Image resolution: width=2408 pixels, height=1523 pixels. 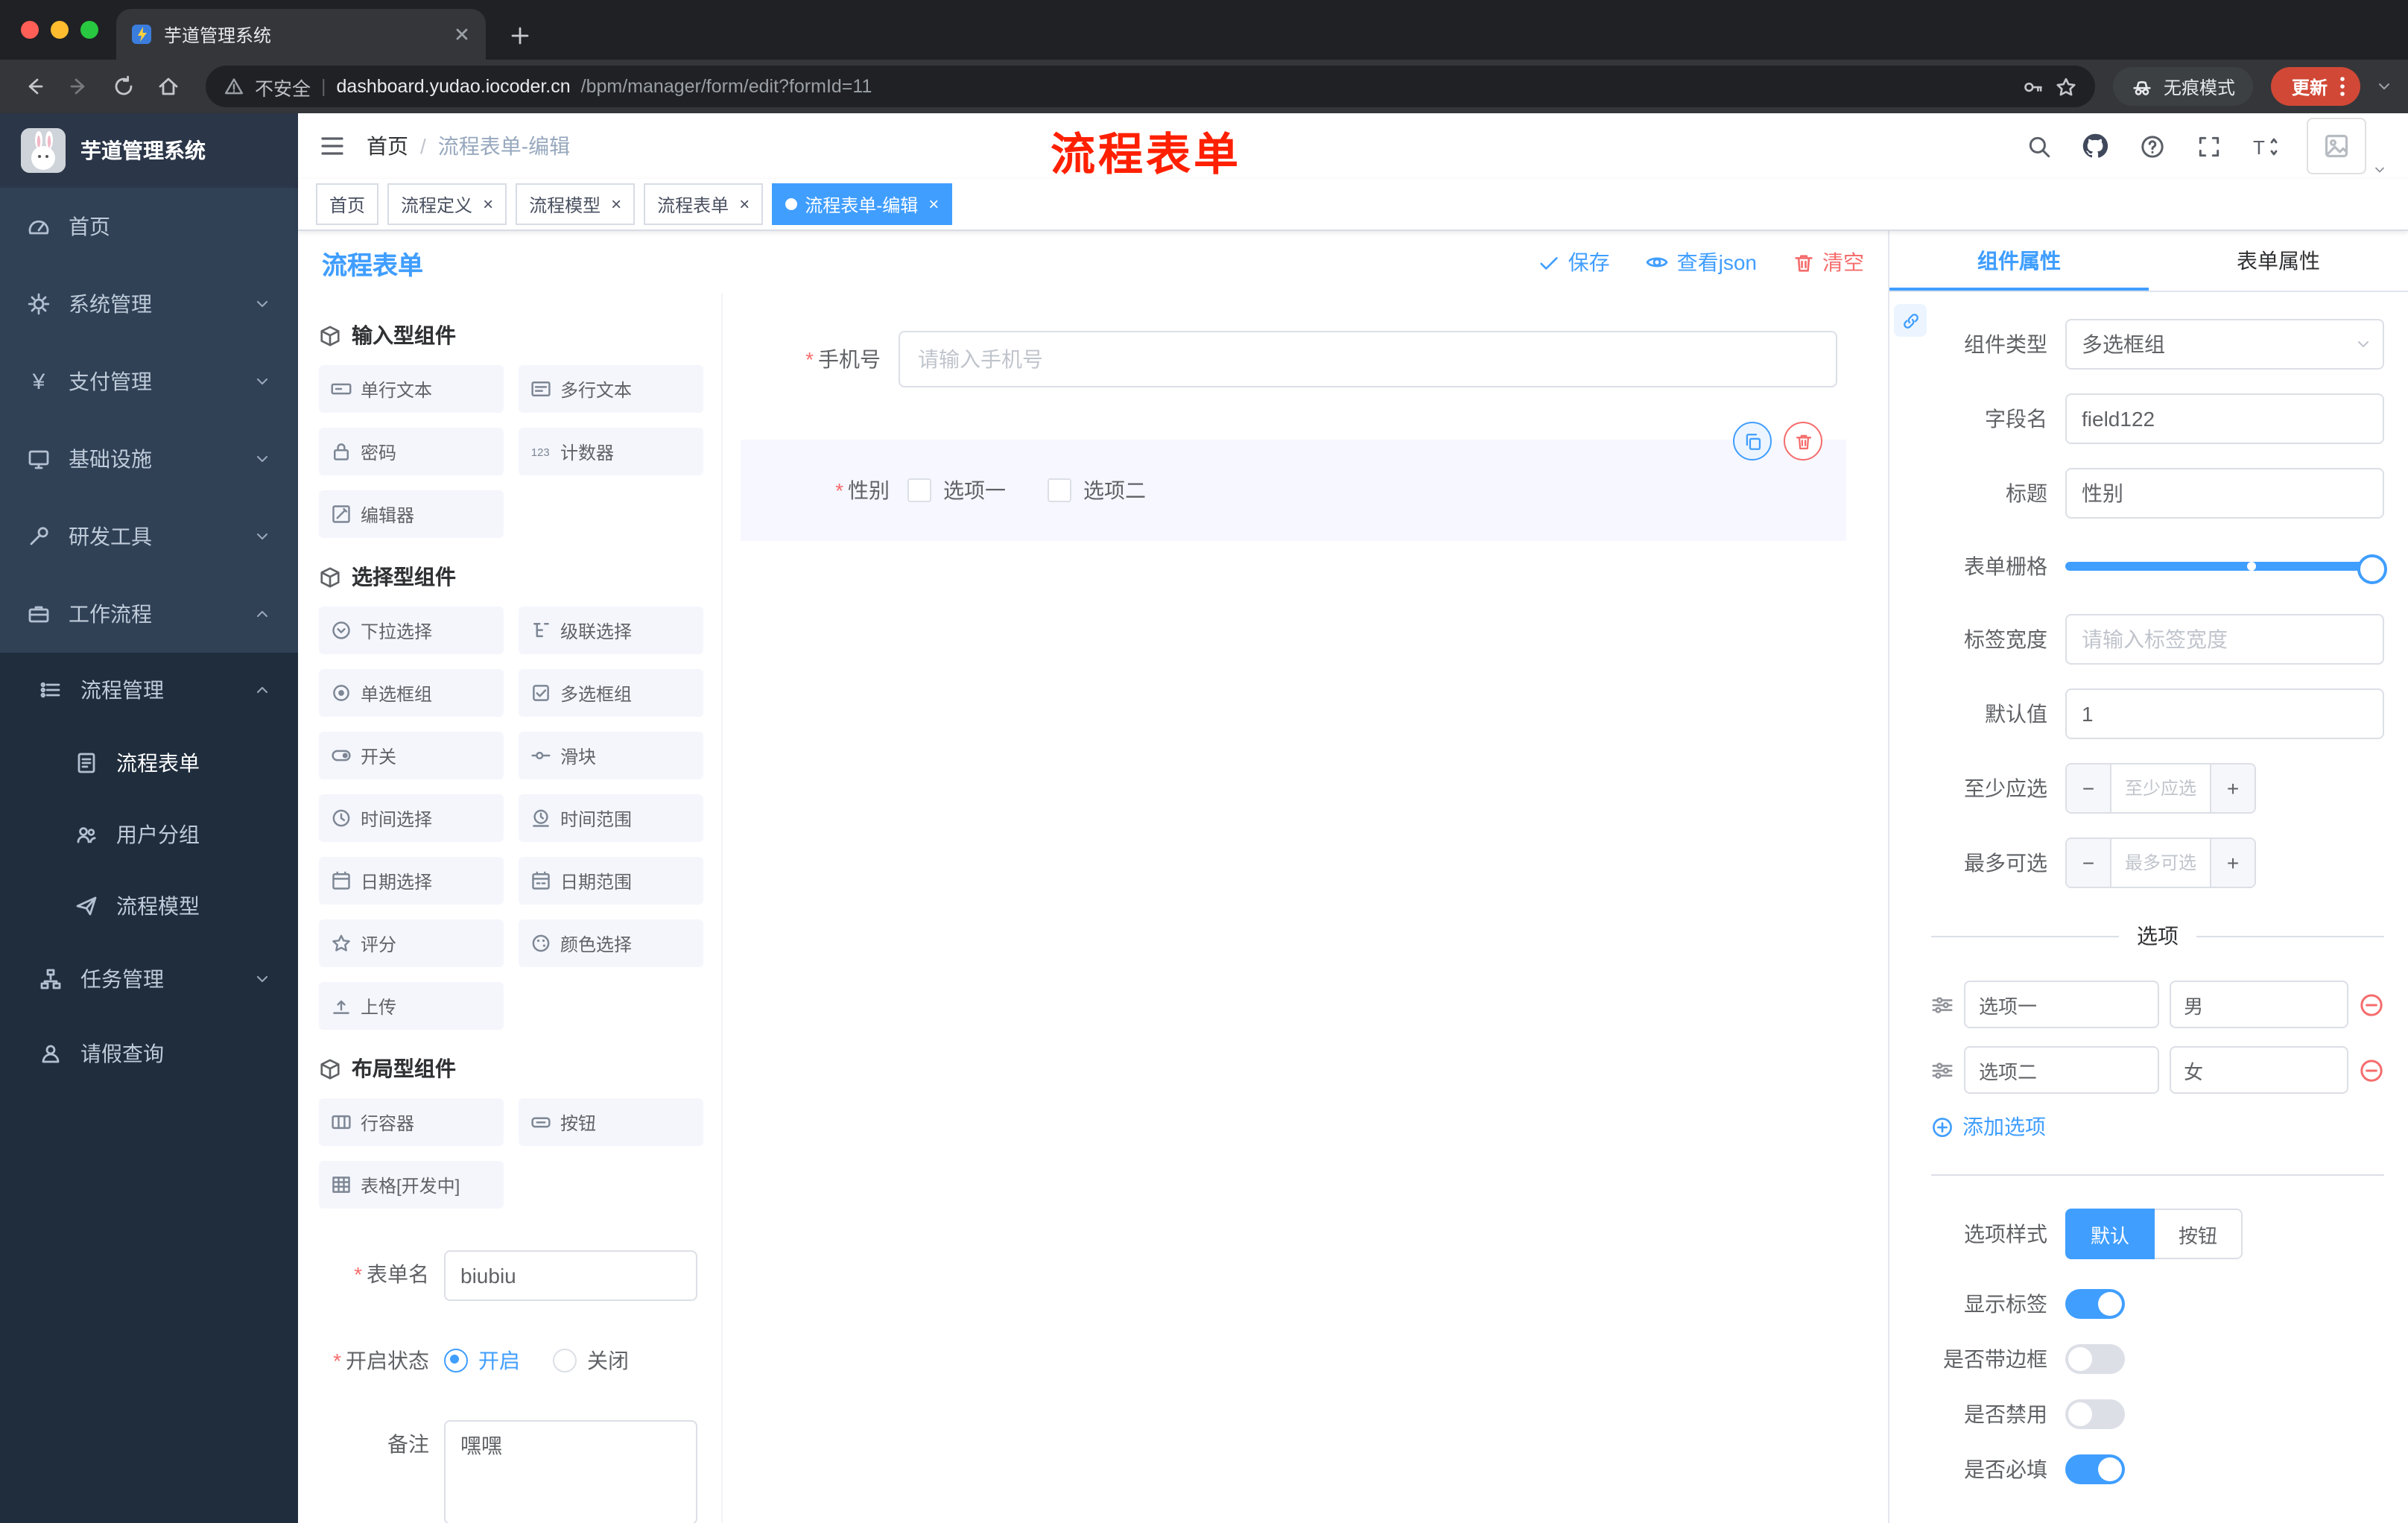 I want to click on sidebar-item-leave-query: 请假查询, so click(x=149, y=1054).